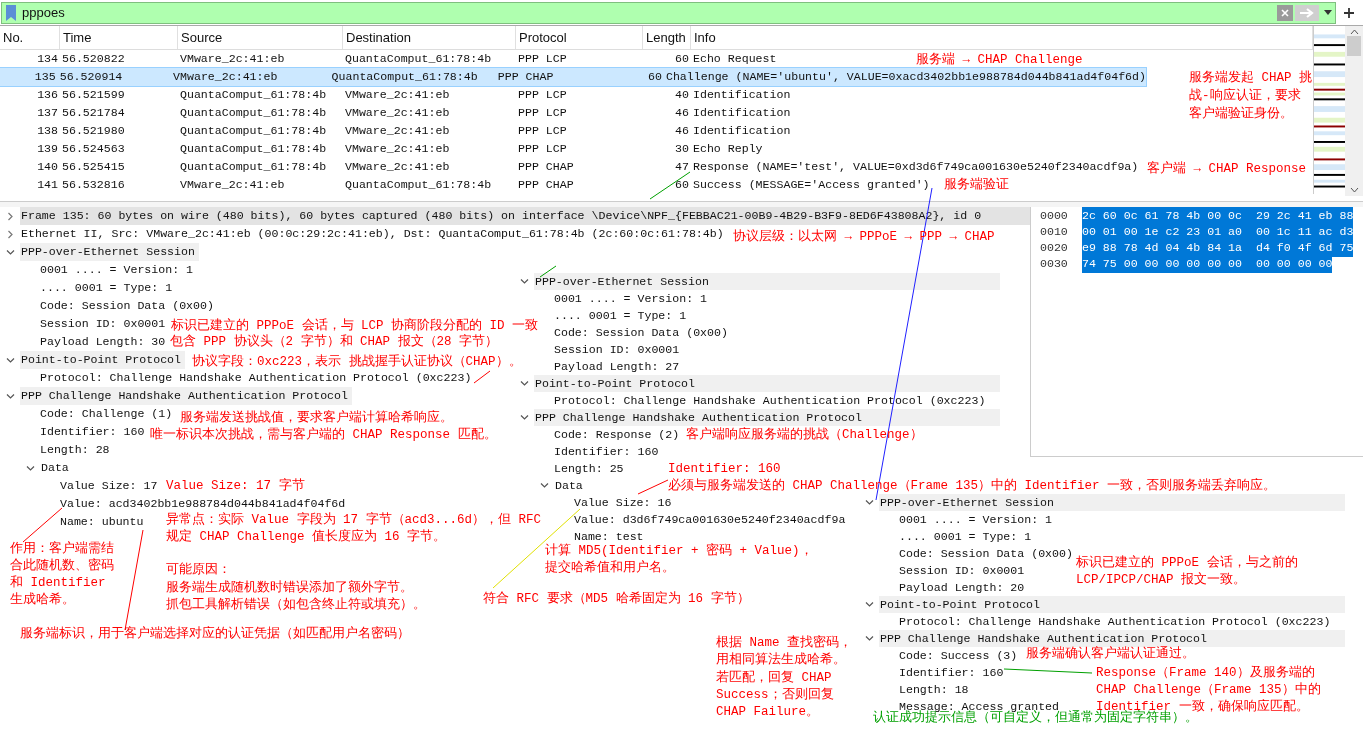 This screenshot has height=729, width=1363. I want to click on packet-cell-text: 56.521599, so click(93, 95).